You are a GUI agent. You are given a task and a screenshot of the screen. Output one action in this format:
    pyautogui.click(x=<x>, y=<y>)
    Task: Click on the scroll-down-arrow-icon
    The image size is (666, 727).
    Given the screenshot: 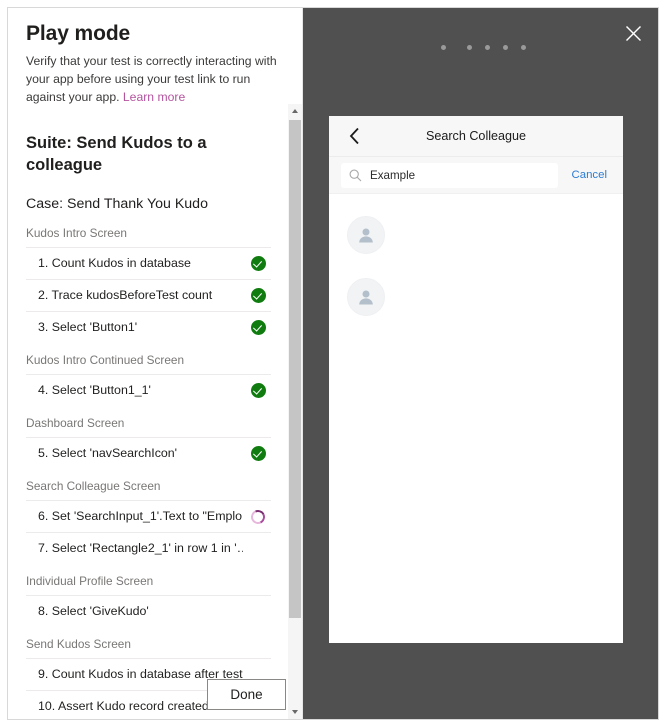 What is the action you would take?
    pyautogui.click(x=295, y=712)
    